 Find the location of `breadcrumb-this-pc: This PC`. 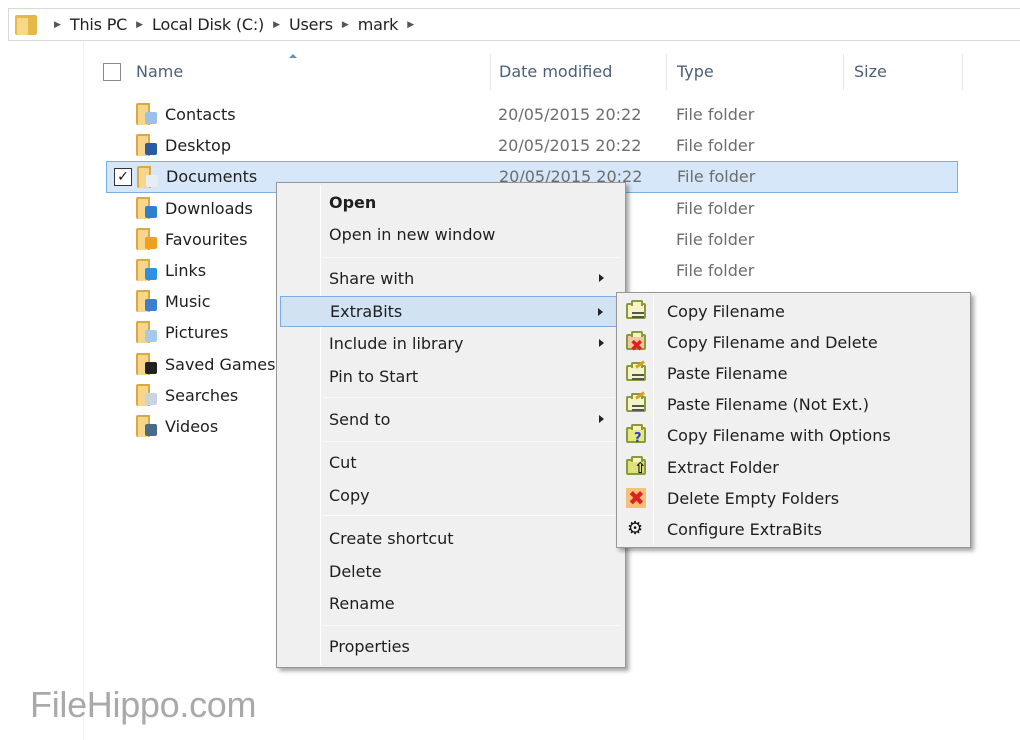

breadcrumb-this-pc: This PC is located at coordinates (98, 24).